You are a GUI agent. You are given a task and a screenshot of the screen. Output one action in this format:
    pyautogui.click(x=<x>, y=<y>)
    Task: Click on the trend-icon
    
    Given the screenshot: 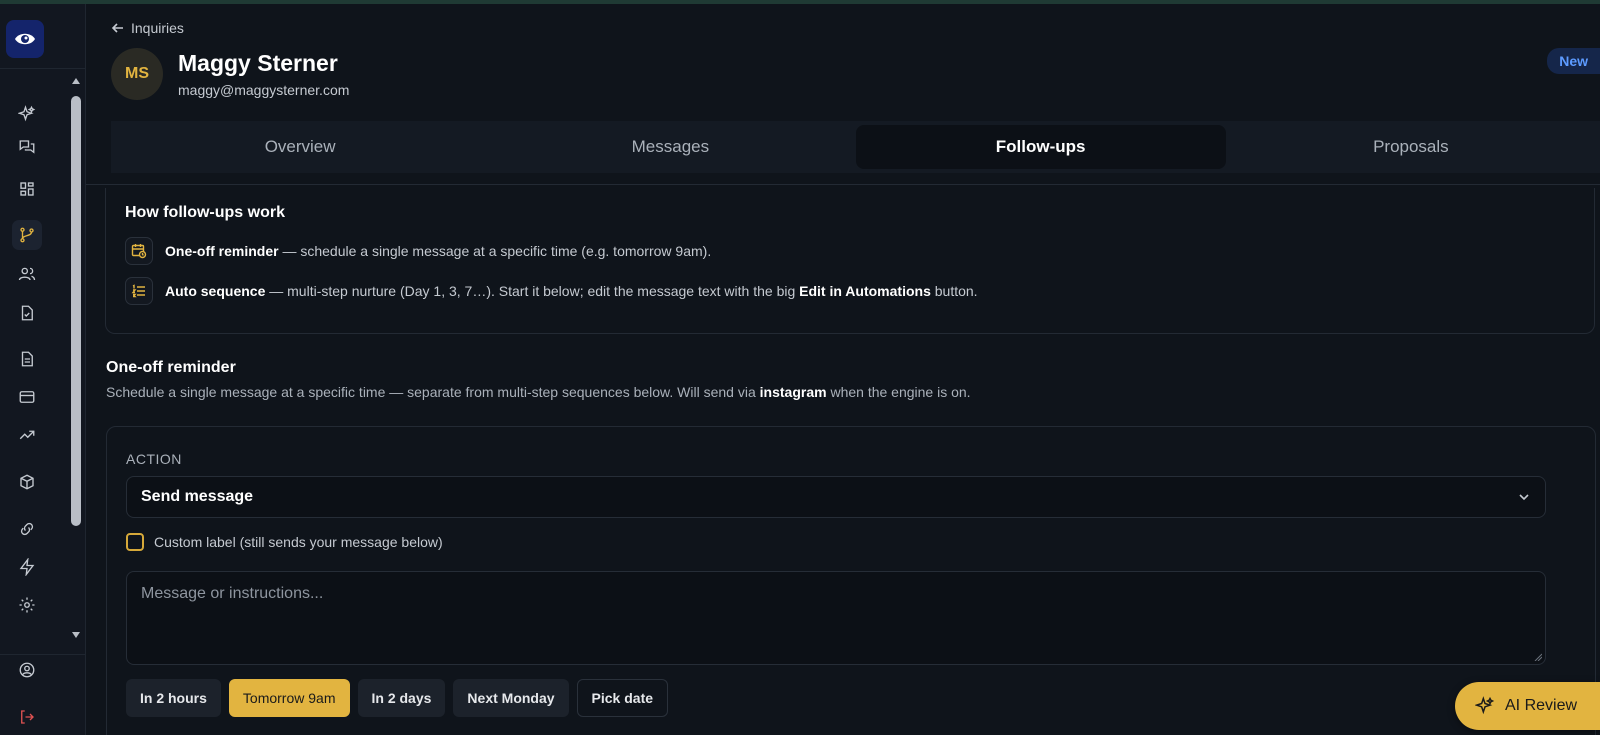 What is the action you would take?
    pyautogui.click(x=27, y=435)
    